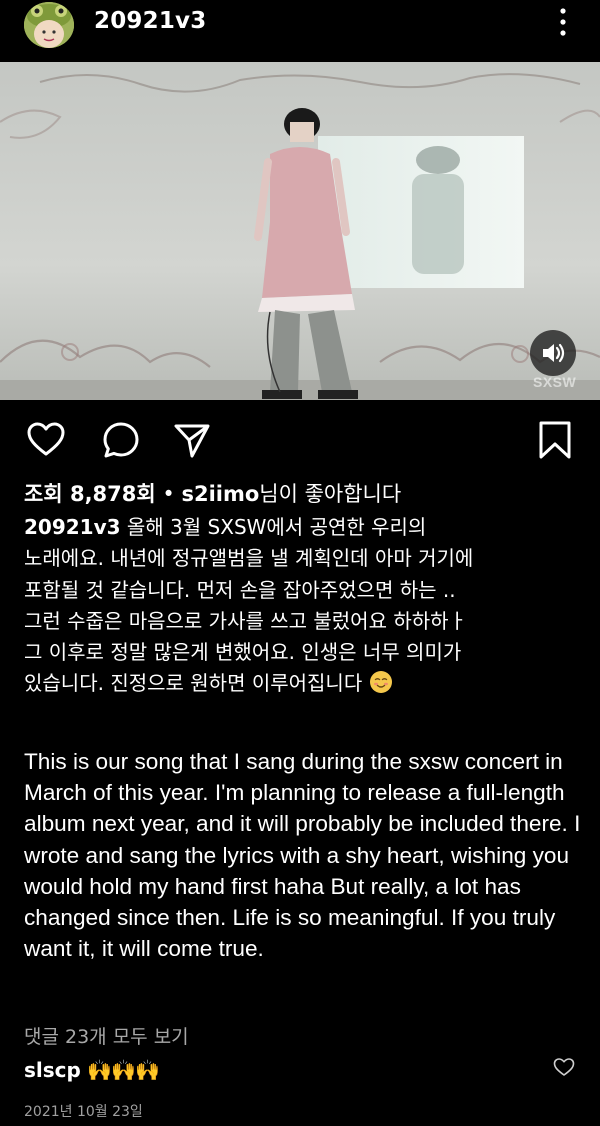 The width and height of the screenshot is (600, 1126). What do you see at coordinates (300, 31) in the screenshot?
I see `post-header: 20921v3` at bounding box center [300, 31].